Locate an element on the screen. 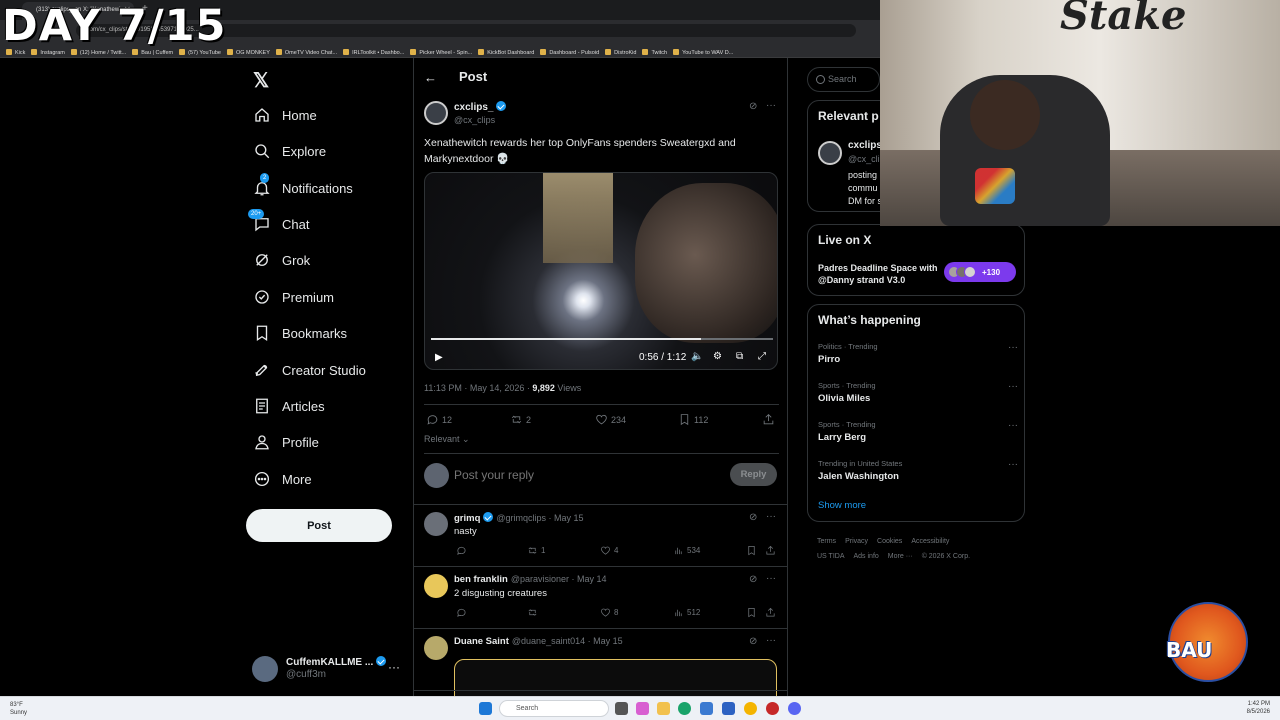 Image resolution: width=1280 pixels, height=720 pixels. discord-icon is located at coordinates (794, 708).